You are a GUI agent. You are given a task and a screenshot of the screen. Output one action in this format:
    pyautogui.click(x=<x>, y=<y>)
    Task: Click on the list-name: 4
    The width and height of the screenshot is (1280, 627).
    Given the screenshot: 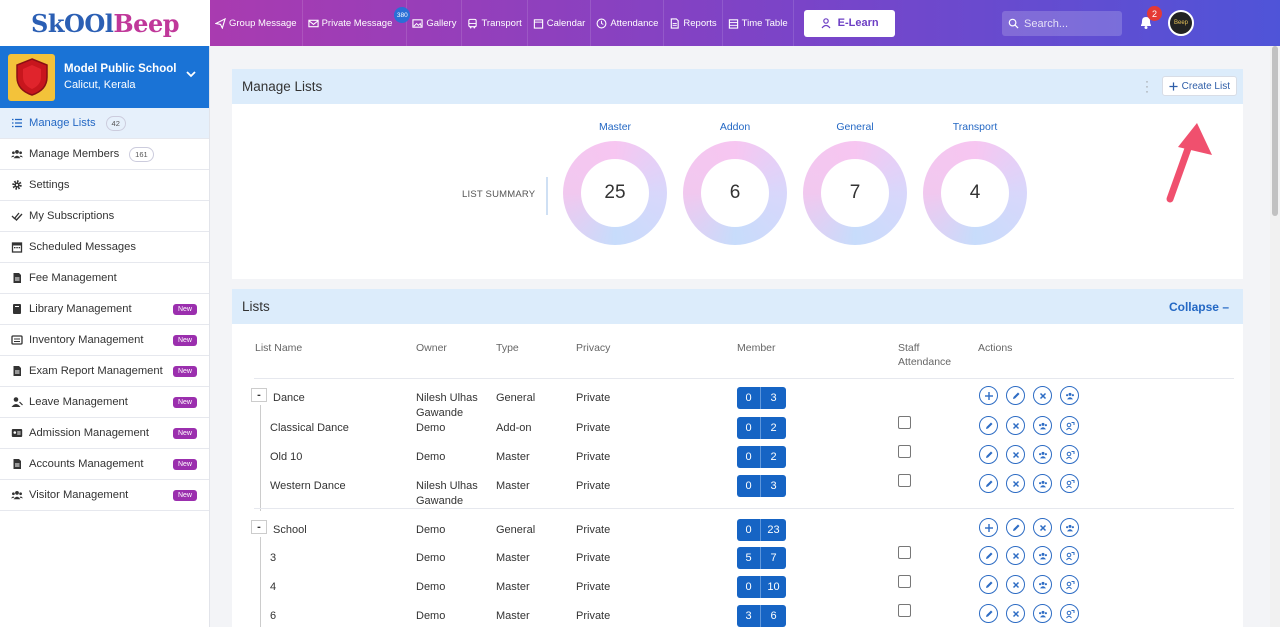 What is the action you would take?
    pyautogui.click(x=273, y=587)
    